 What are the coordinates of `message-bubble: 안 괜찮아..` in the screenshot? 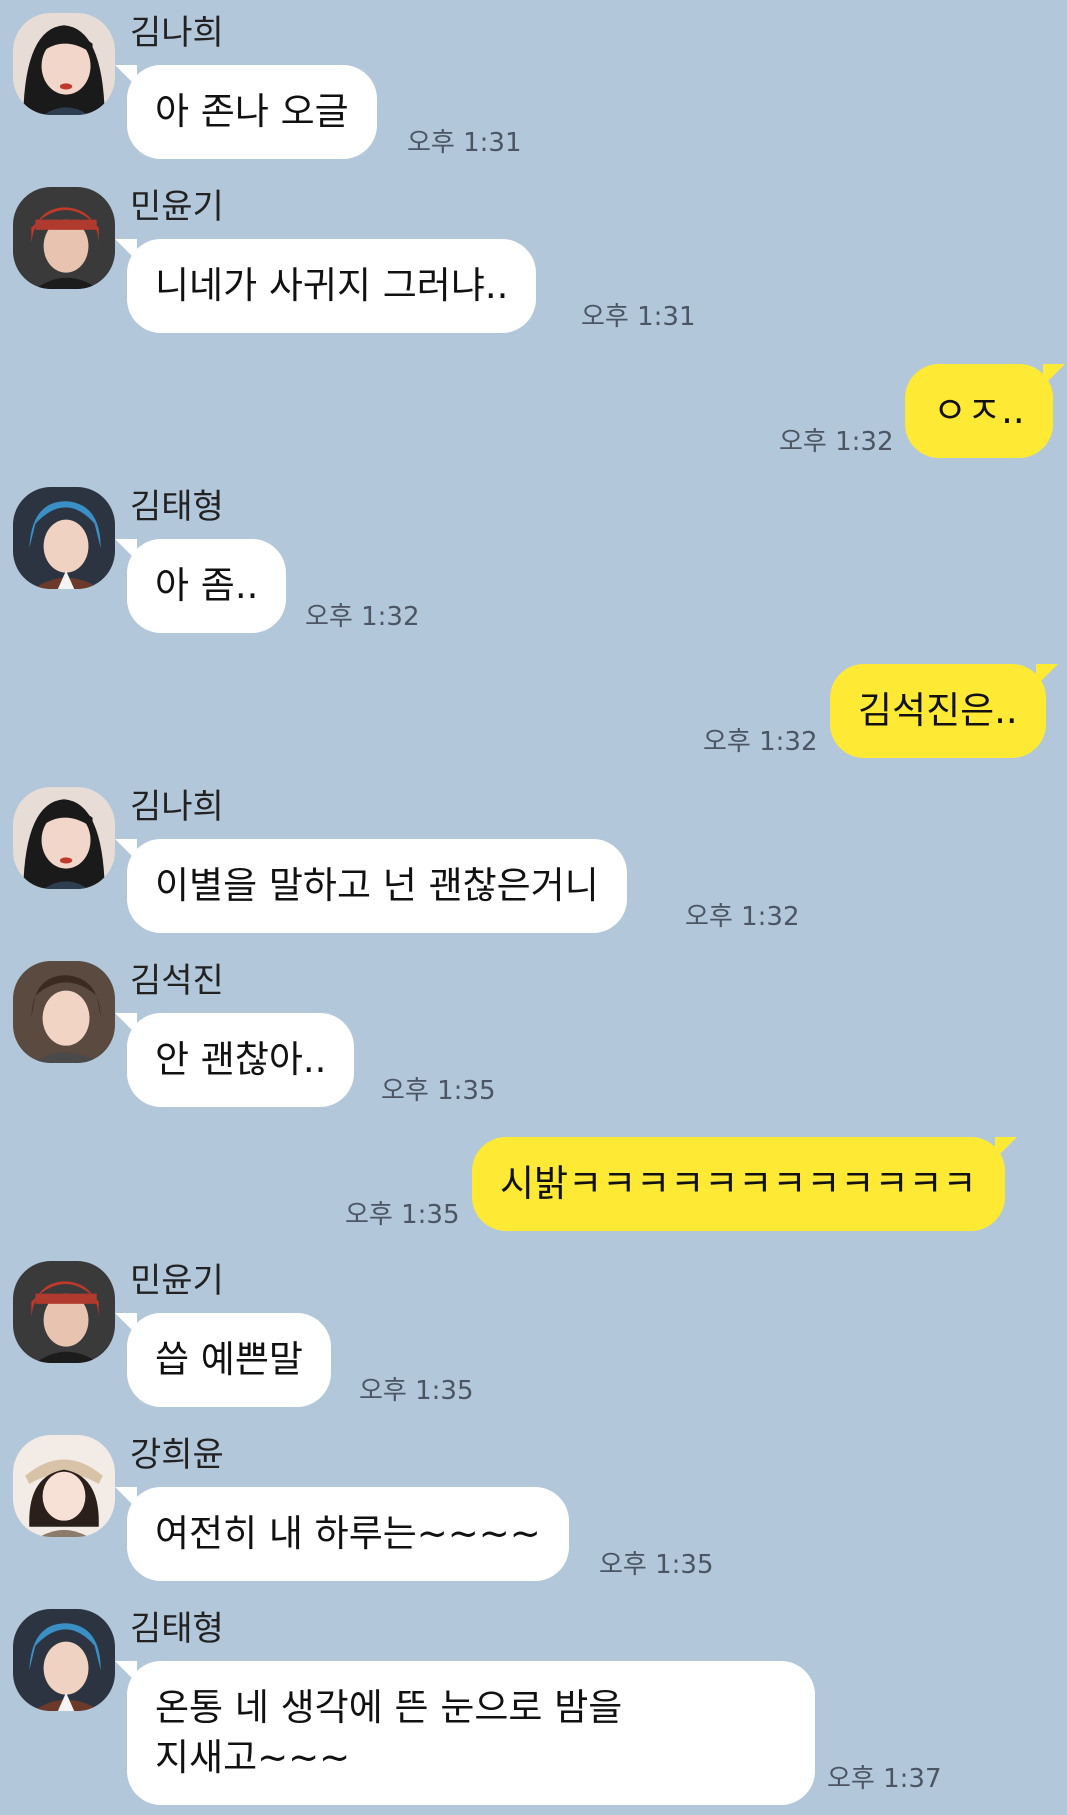 It's located at (234, 1060).